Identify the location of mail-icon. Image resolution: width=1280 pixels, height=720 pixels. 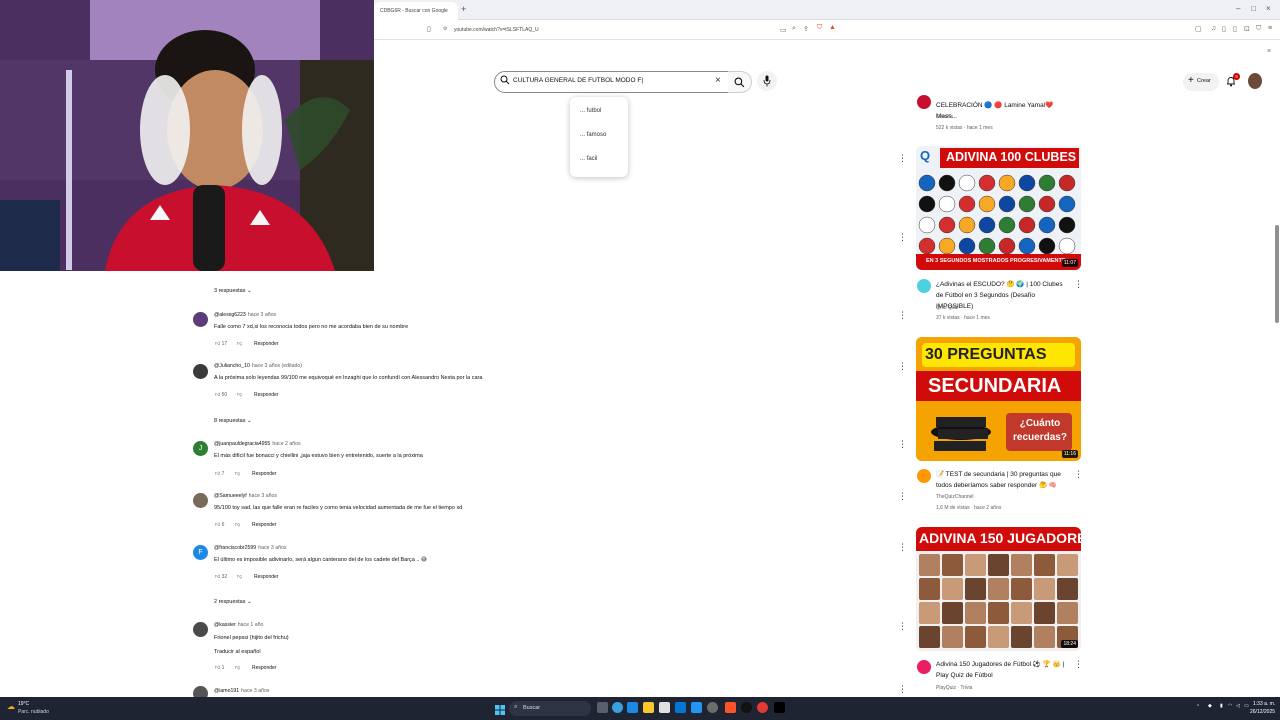
(680, 707).